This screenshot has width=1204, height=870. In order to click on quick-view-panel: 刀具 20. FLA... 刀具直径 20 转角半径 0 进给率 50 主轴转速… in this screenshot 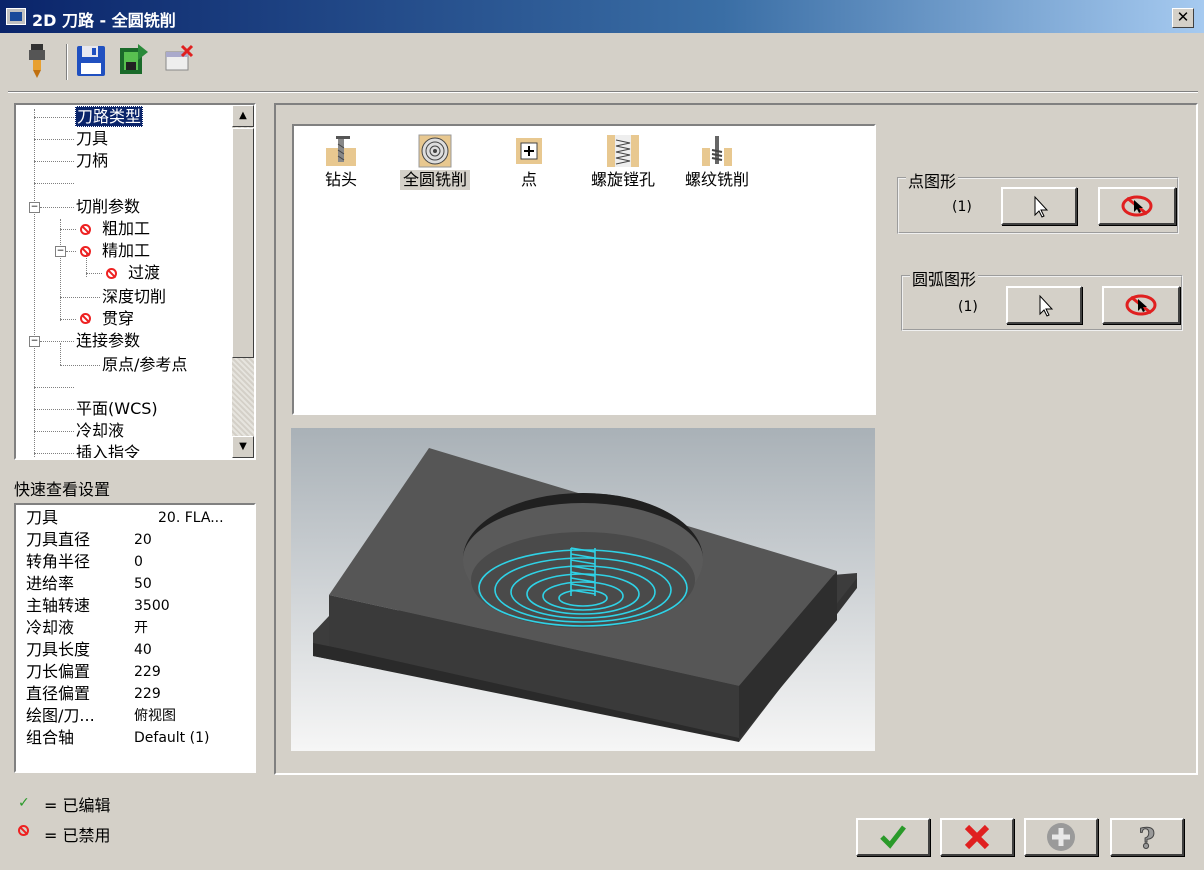, I will do `click(135, 638)`.